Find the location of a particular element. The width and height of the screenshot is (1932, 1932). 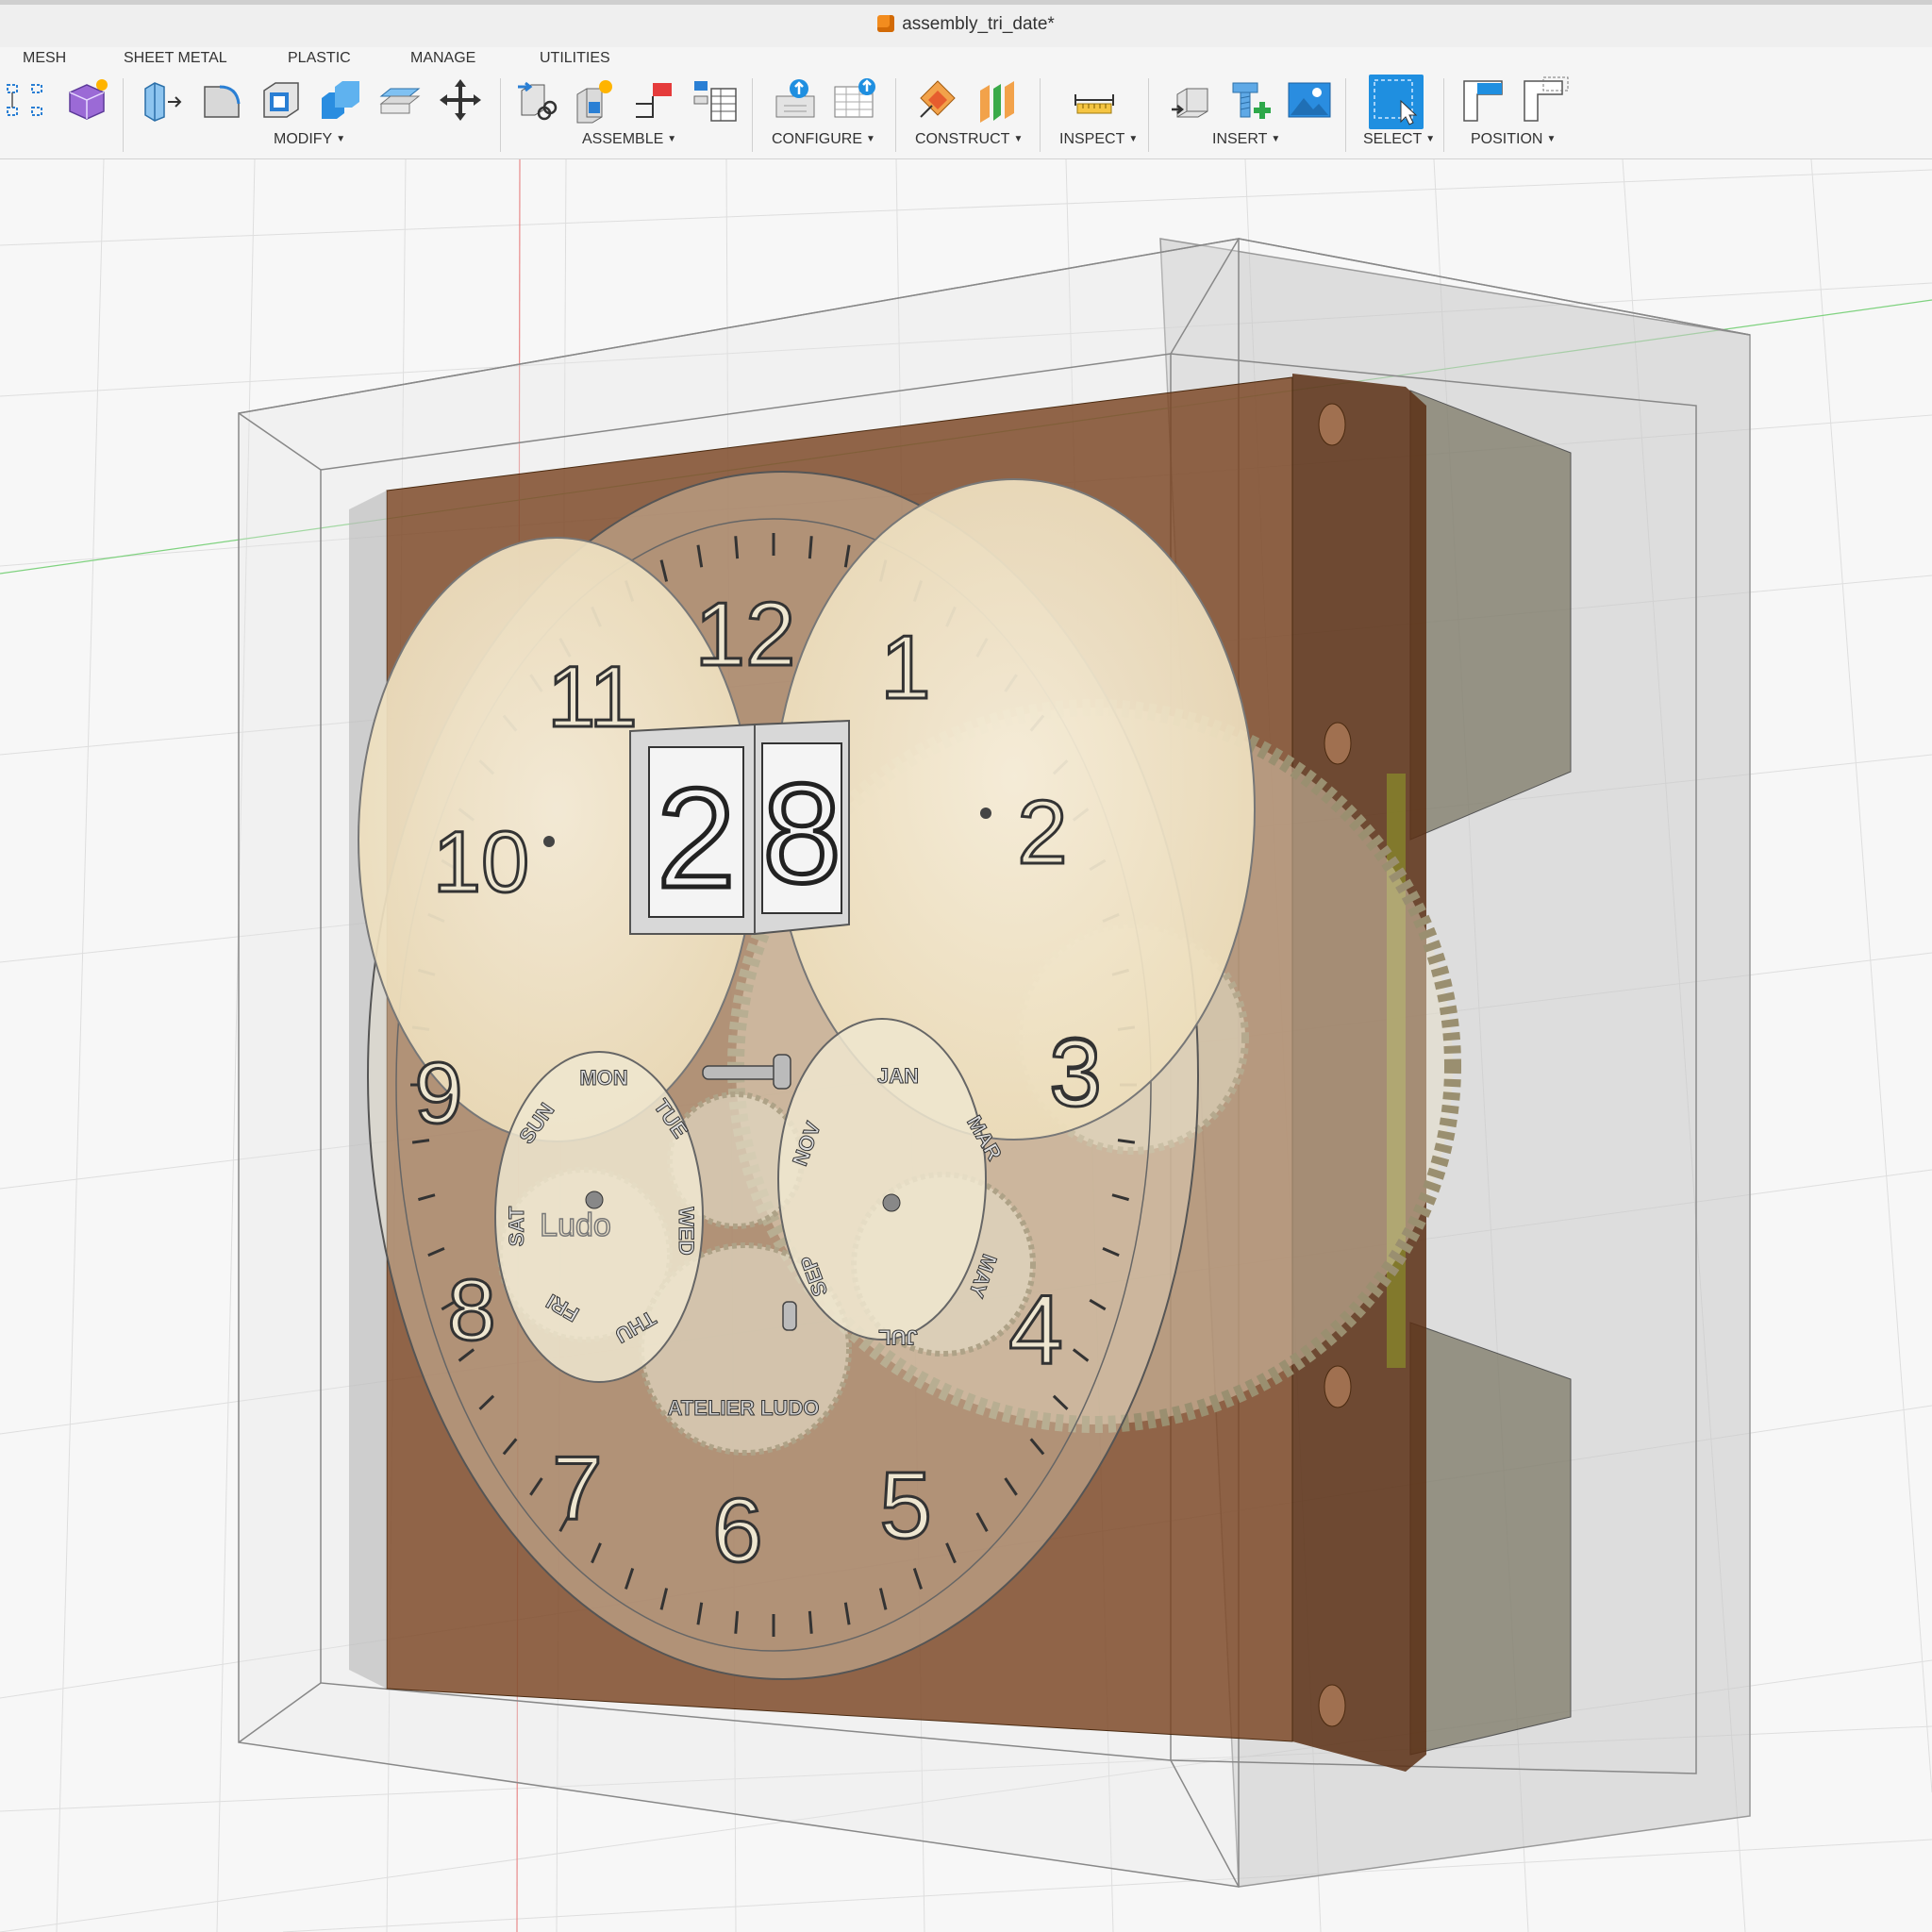

day-label-wed: WED is located at coordinates (686, 1231).